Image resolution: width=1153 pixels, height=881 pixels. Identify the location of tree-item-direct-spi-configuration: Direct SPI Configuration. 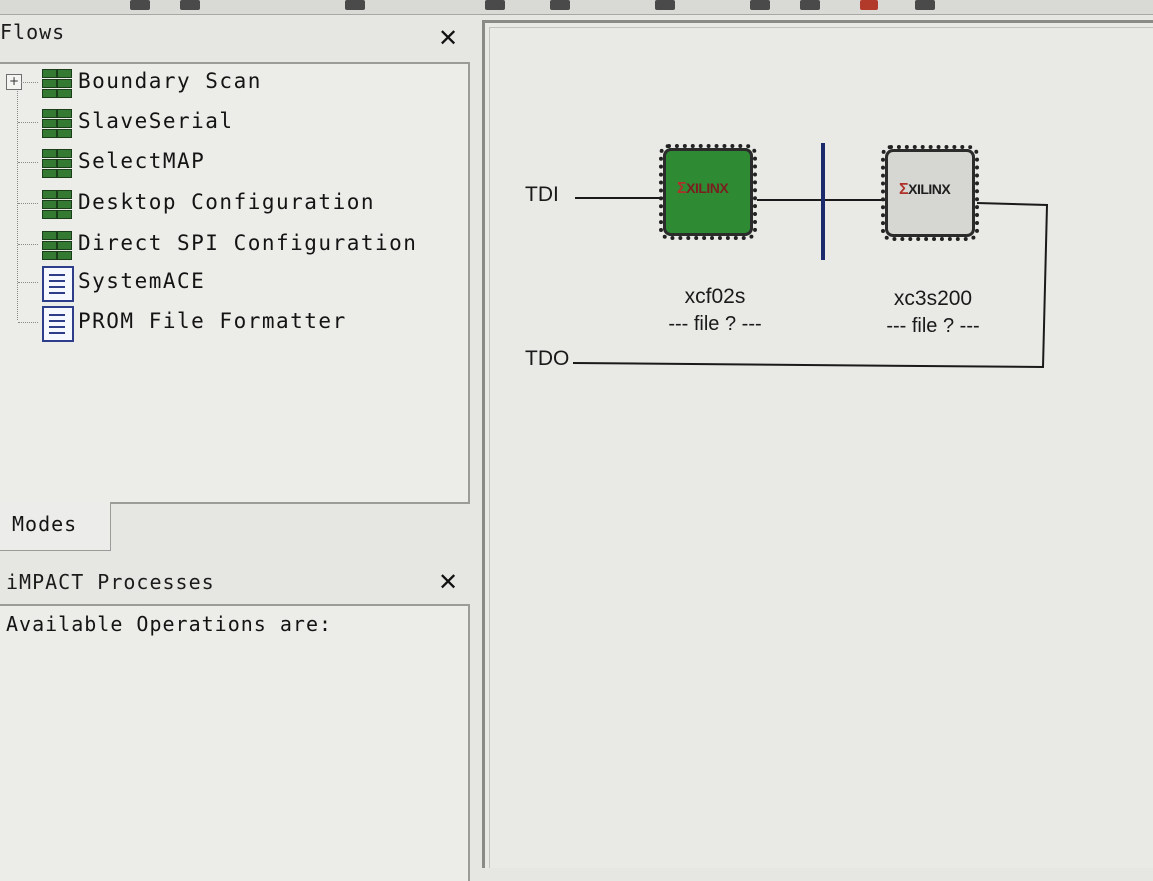
(230, 244).